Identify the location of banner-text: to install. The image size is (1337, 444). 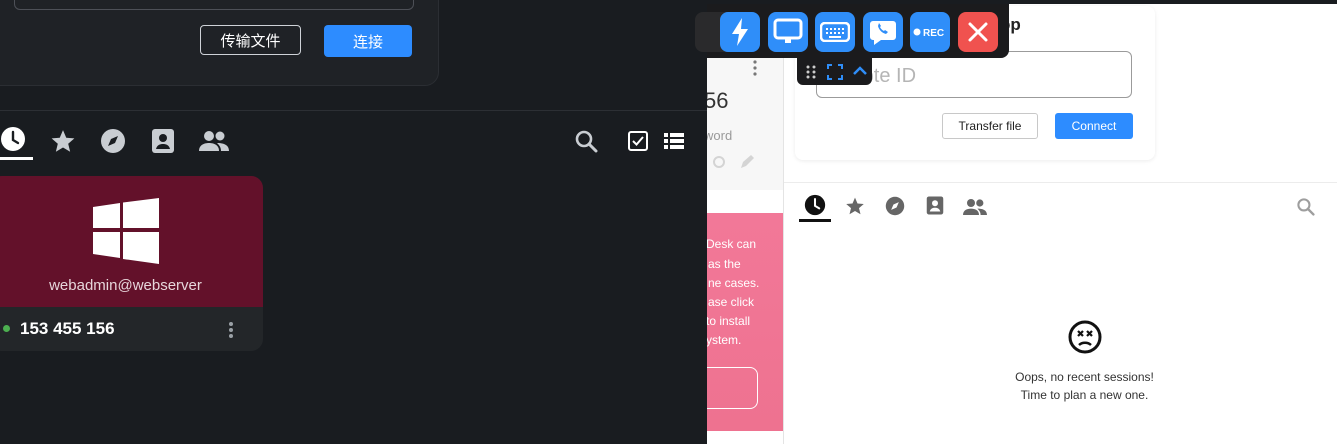
(729, 321).